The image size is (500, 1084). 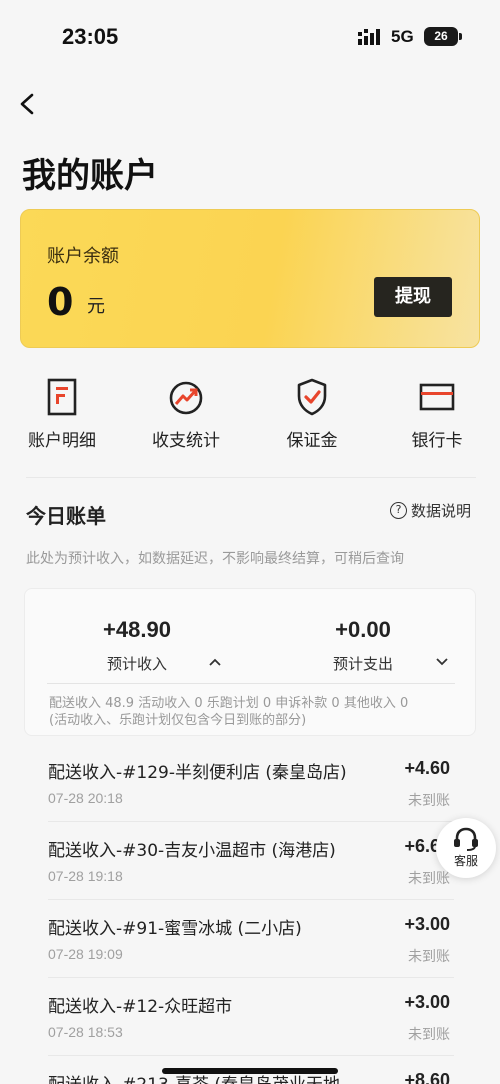 What do you see at coordinates (62, 441) in the screenshot?
I see `quick-entry-label: 账户明细` at bounding box center [62, 441].